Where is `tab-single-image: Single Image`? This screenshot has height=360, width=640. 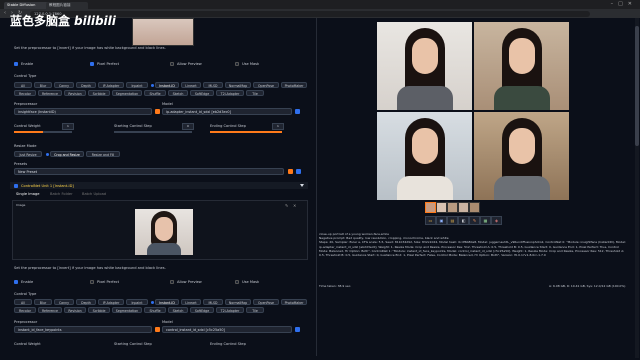 tab-single-image: Single Image is located at coordinates (27, 194).